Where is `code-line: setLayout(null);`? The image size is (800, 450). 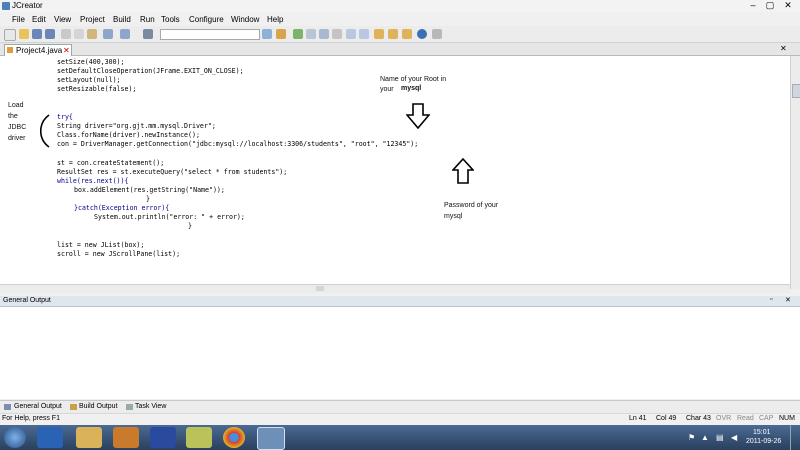 code-line: setLayout(null); is located at coordinates (89, 80).